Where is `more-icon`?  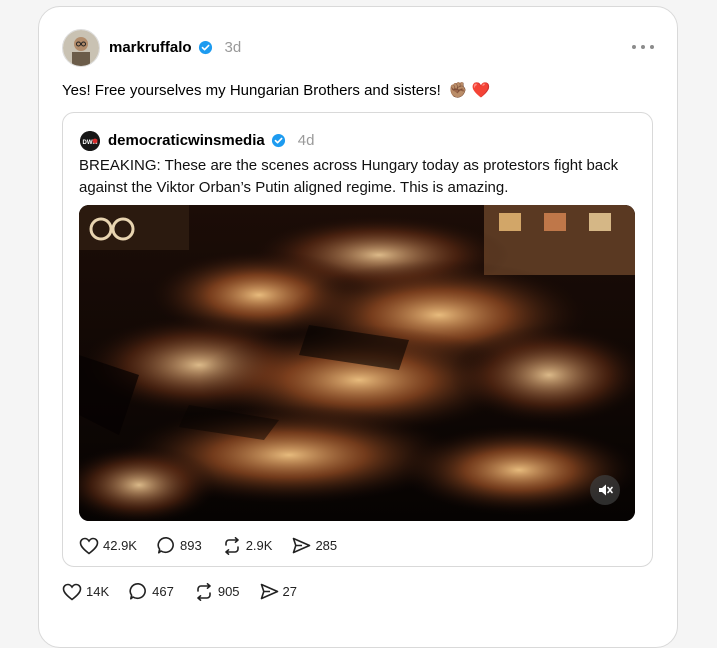
more-icon is located at coordinates (643, 49).